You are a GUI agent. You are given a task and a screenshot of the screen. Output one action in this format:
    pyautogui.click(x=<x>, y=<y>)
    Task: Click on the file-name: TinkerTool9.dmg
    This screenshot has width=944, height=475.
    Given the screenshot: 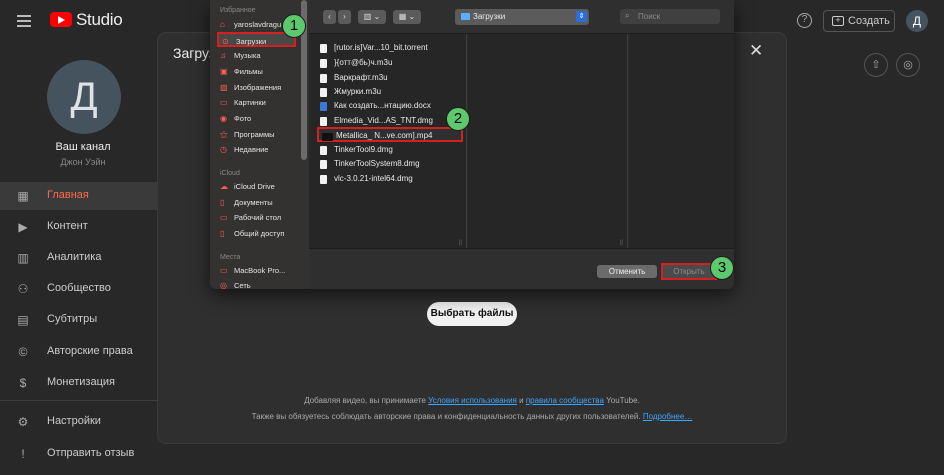 What is the action you would take?
    pyautogui.click(x=363, y=149)
    